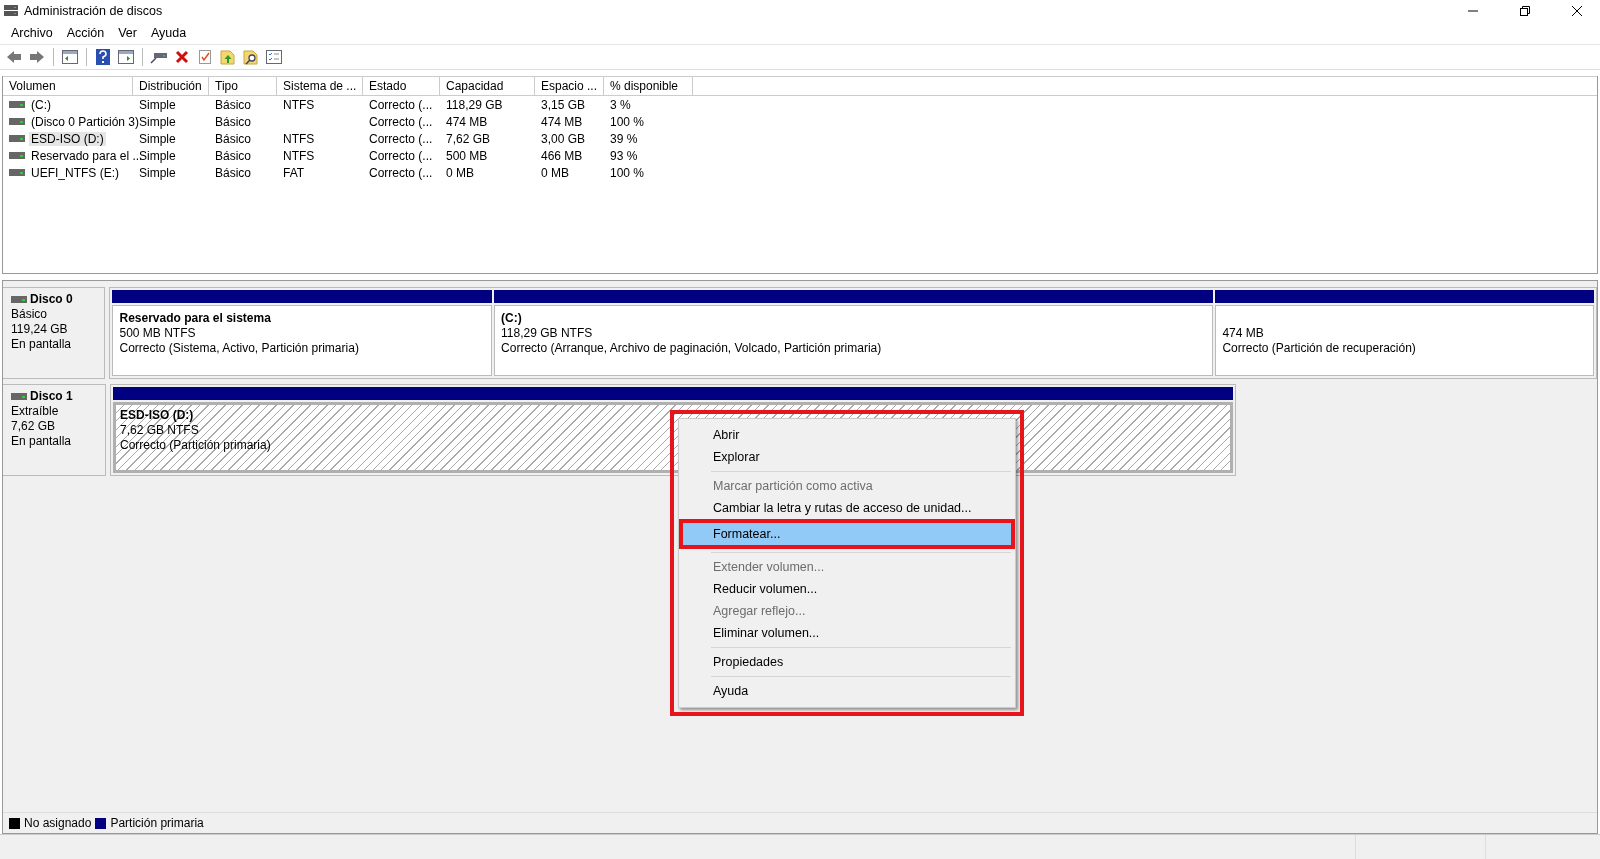  Describe the element at coordinates (94, 11) in the screenshot. I see `window-title: Administración de discos` at that location.